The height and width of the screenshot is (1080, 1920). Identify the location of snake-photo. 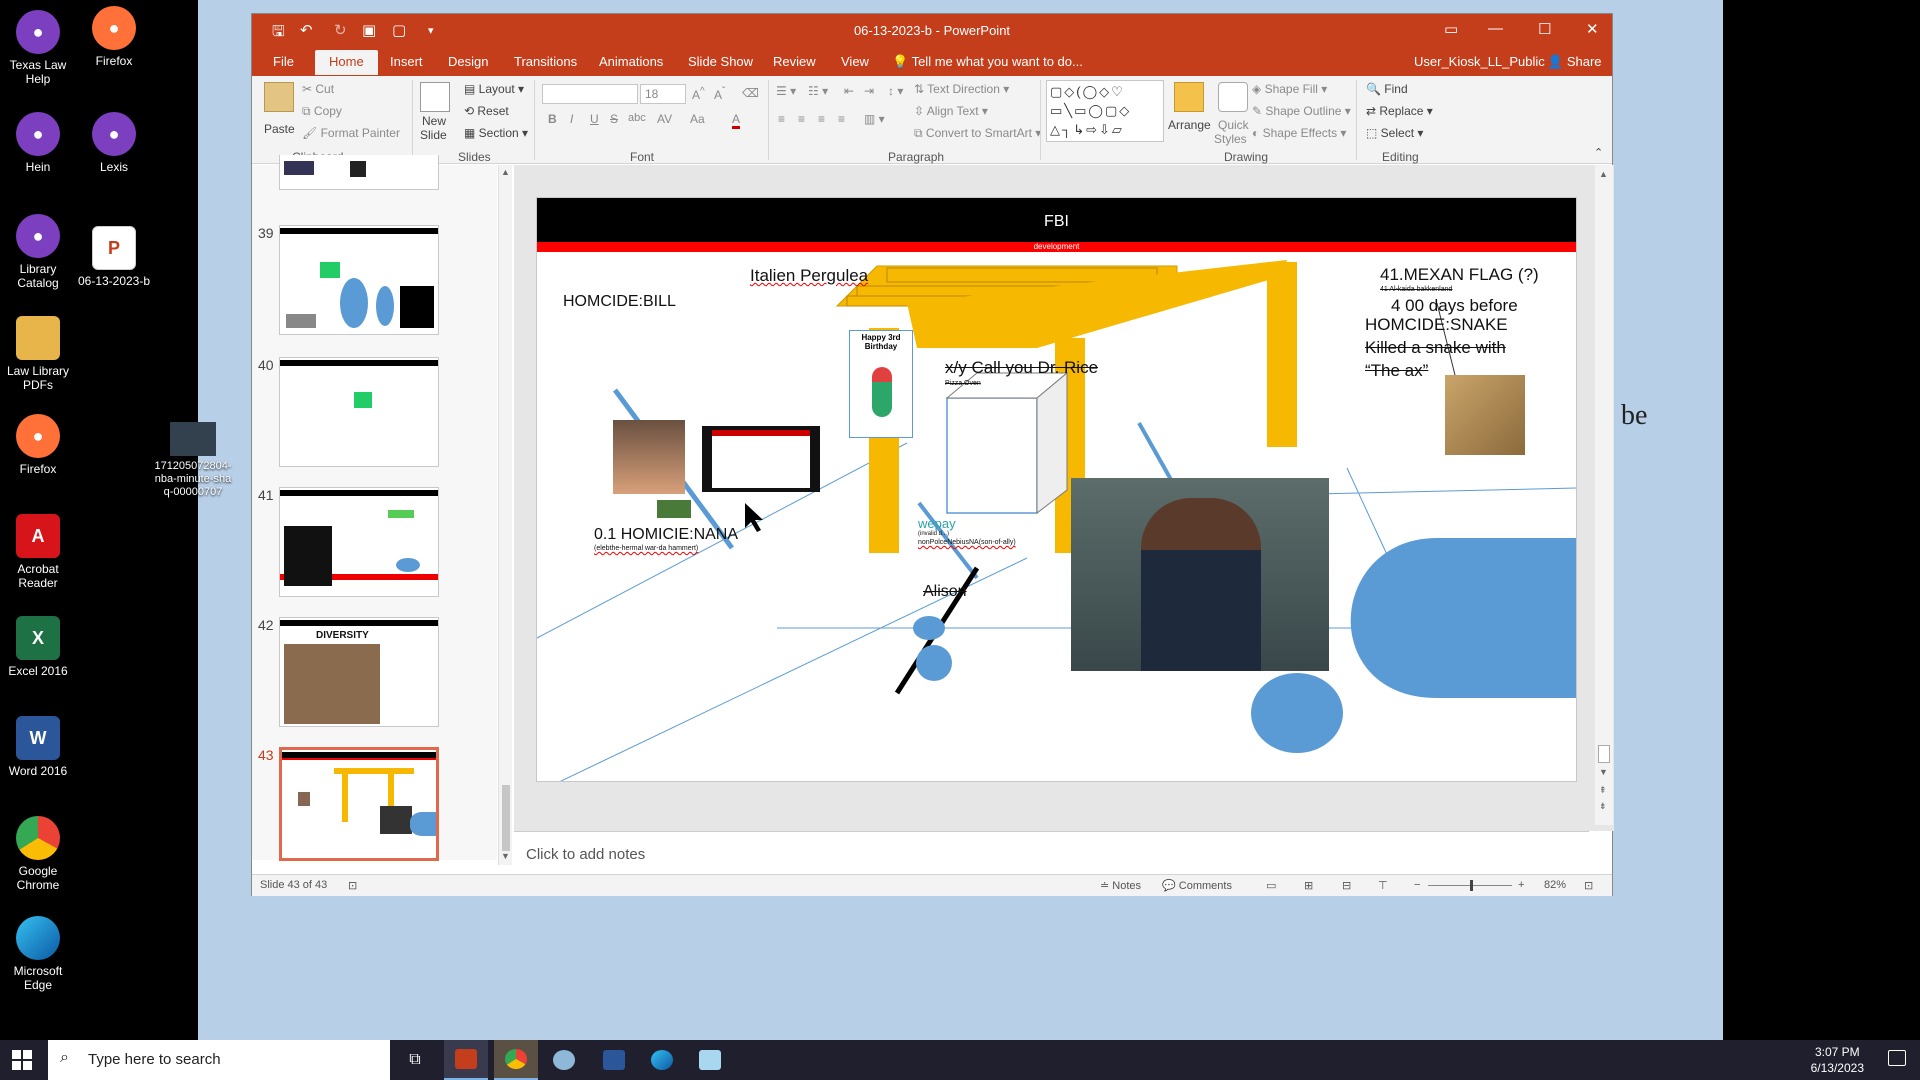
(1485, 415).